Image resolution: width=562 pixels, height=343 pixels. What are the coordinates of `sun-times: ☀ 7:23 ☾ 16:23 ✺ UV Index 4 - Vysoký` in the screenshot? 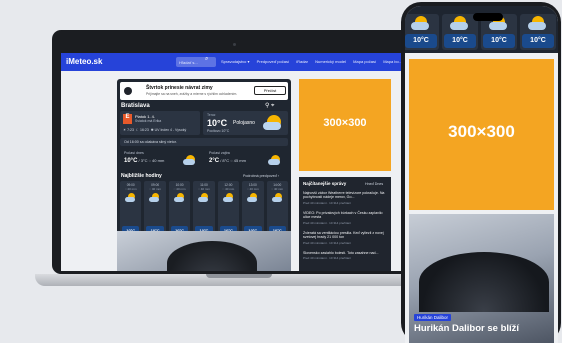 It's located at (154, 130).